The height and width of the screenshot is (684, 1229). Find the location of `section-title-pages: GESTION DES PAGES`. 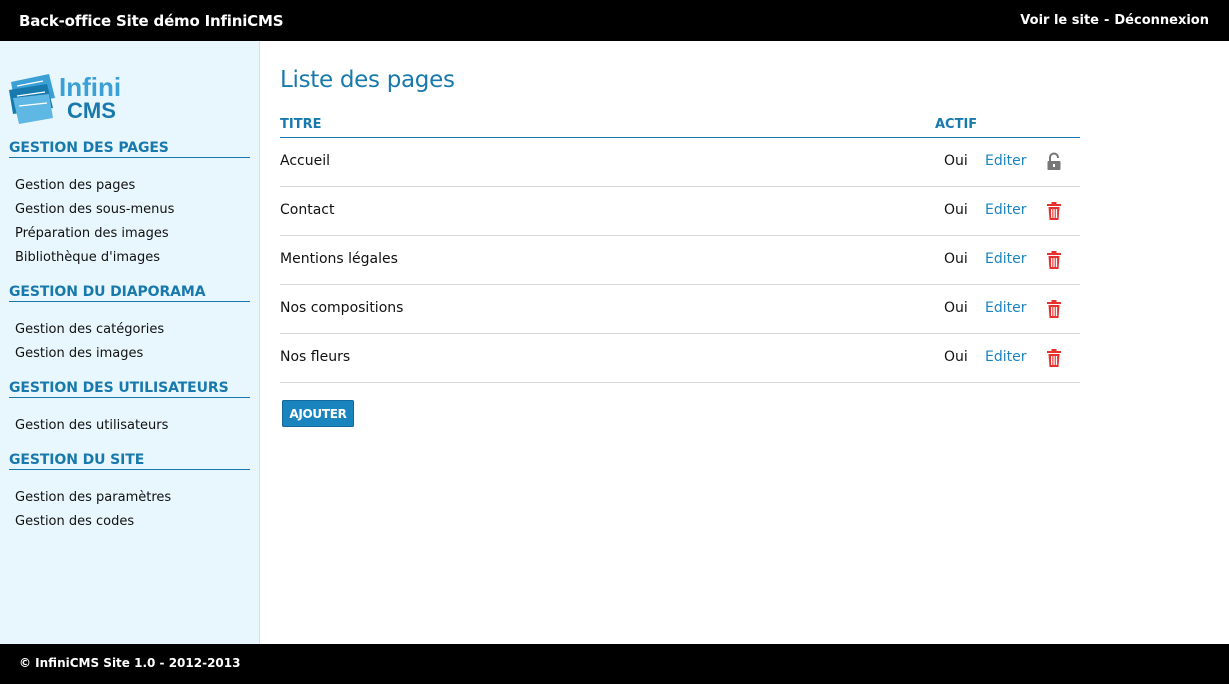

section-title-pages: GESTION DES PAGES is located at coordinates (129, 149).